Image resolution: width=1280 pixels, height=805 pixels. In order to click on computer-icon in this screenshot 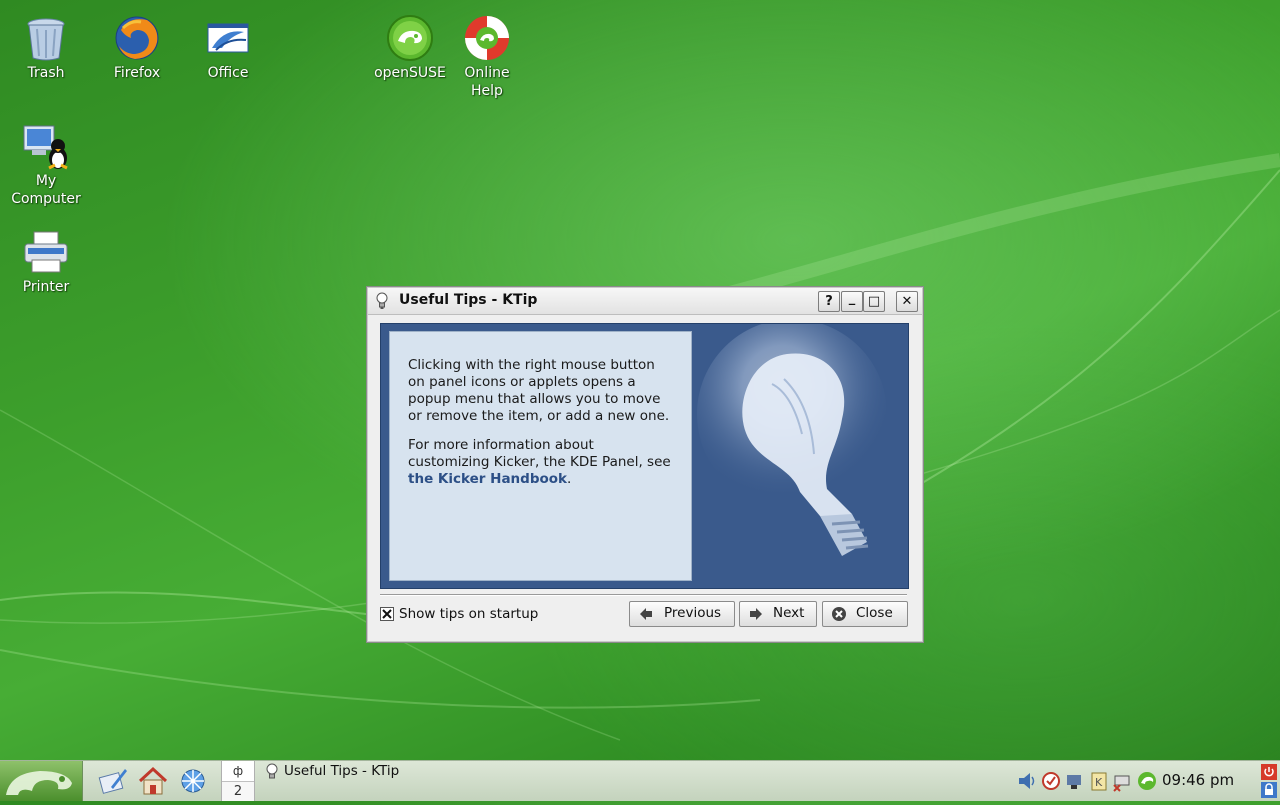, I will do `click(46, 146)`.